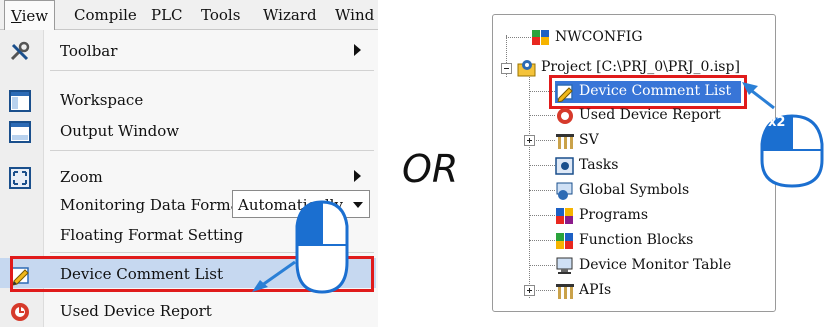 This screenshot has width=835, height=327. I want to click on double-click-label: x2, so click(777, 122).